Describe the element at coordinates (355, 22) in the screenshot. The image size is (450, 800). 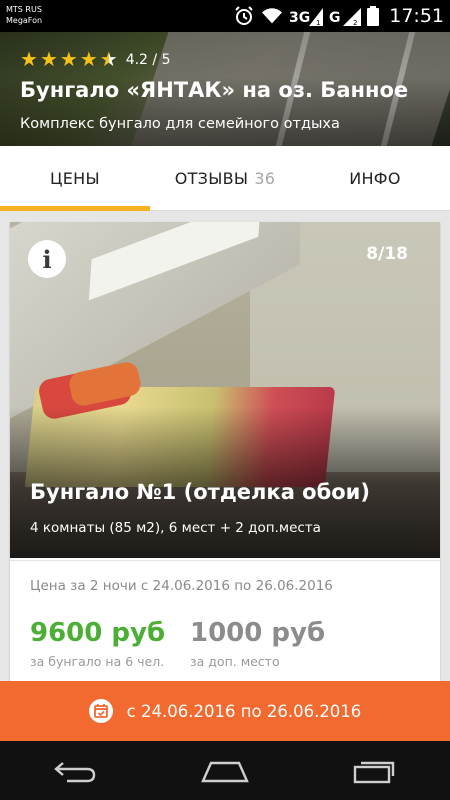
I see `svg-text: 2` at that location.